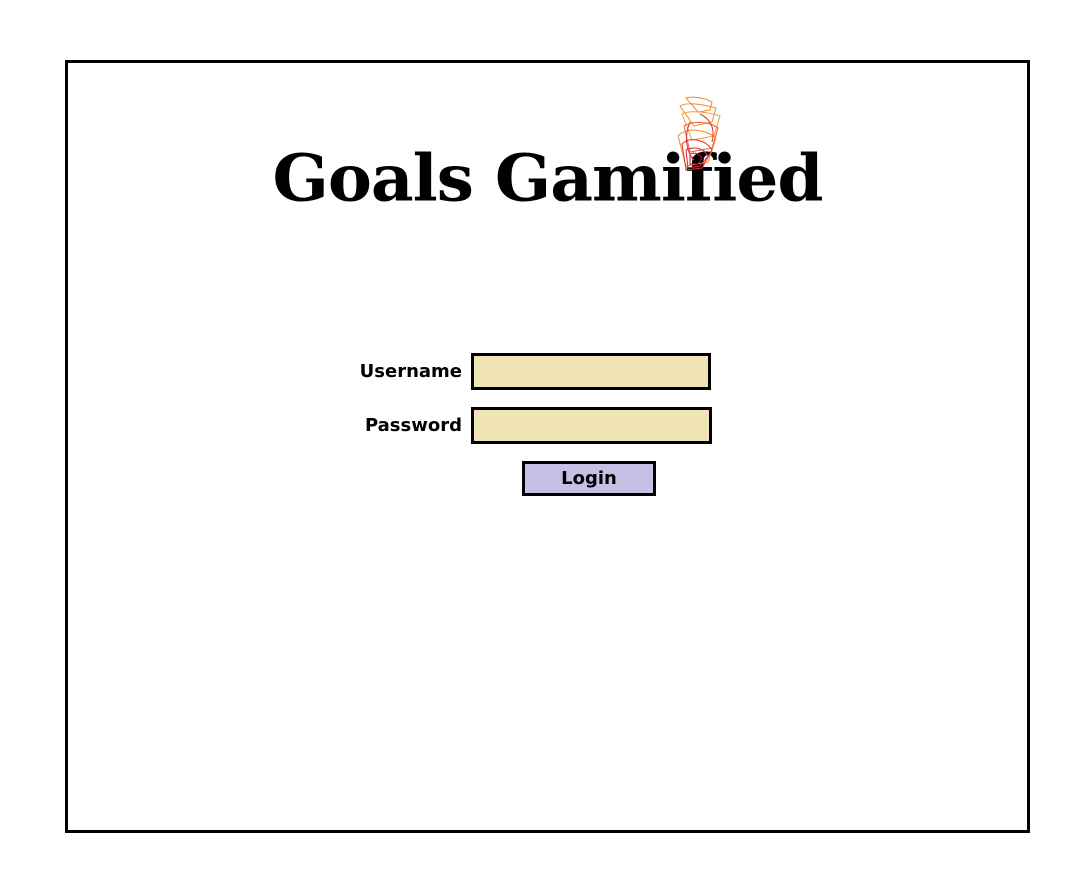 The width and height of the screenshot is (1087, 876). I want to click on flame-icon, so click(699, 133).